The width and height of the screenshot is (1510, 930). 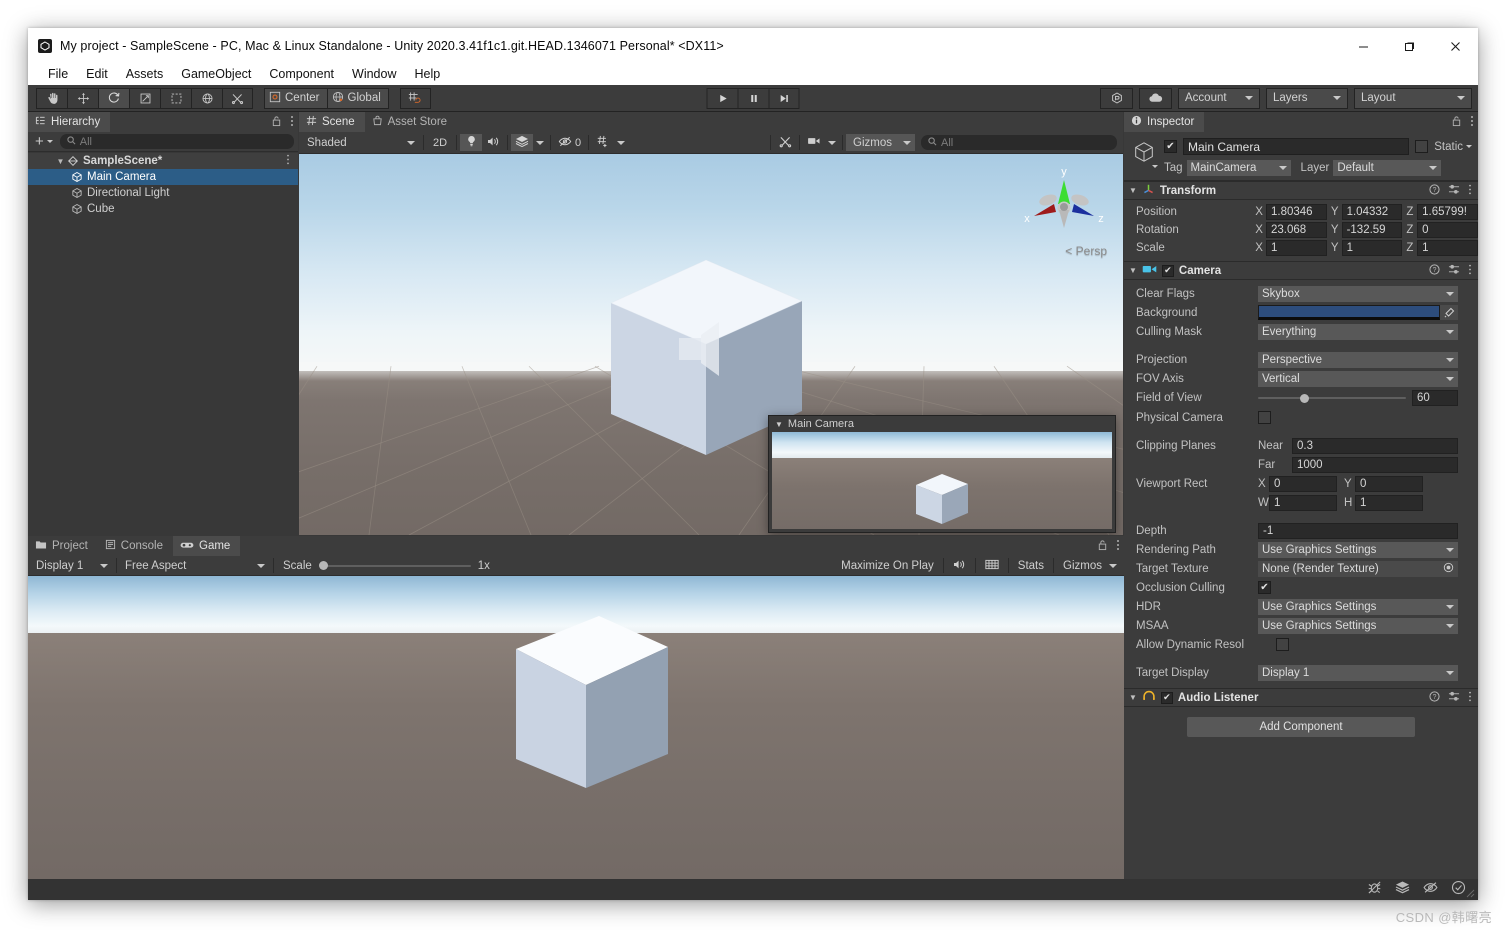 I want to click on custom-tool-button, so click(x=237, y=98).